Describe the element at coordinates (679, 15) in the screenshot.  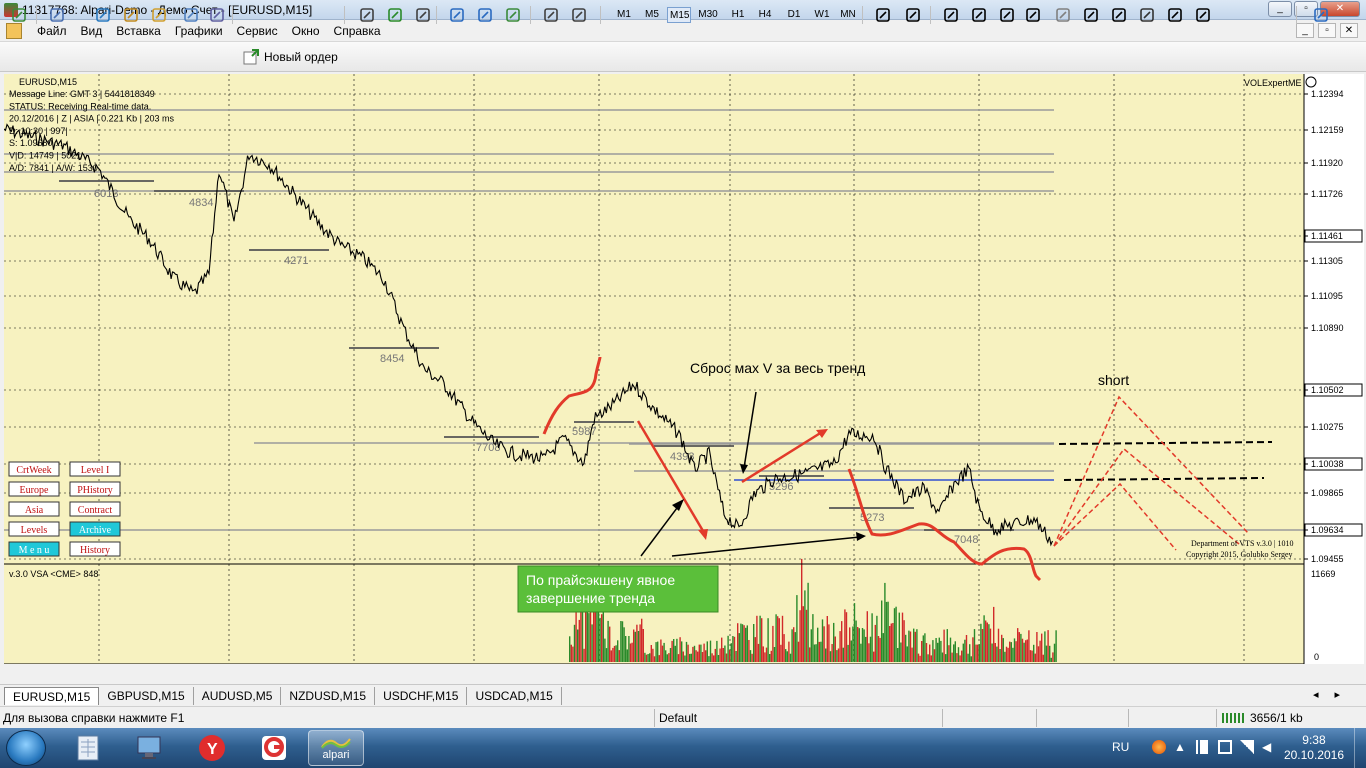
I see `timeframe-m15: M15` at that location.